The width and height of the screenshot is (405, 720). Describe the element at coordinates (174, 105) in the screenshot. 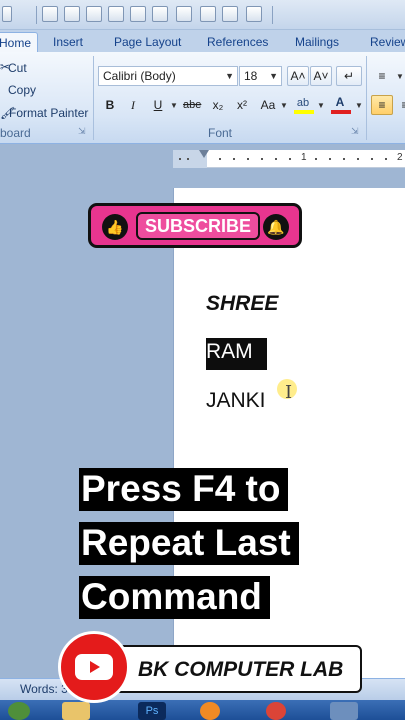

I see `underline-dropdown-icon: ▼` at that location.